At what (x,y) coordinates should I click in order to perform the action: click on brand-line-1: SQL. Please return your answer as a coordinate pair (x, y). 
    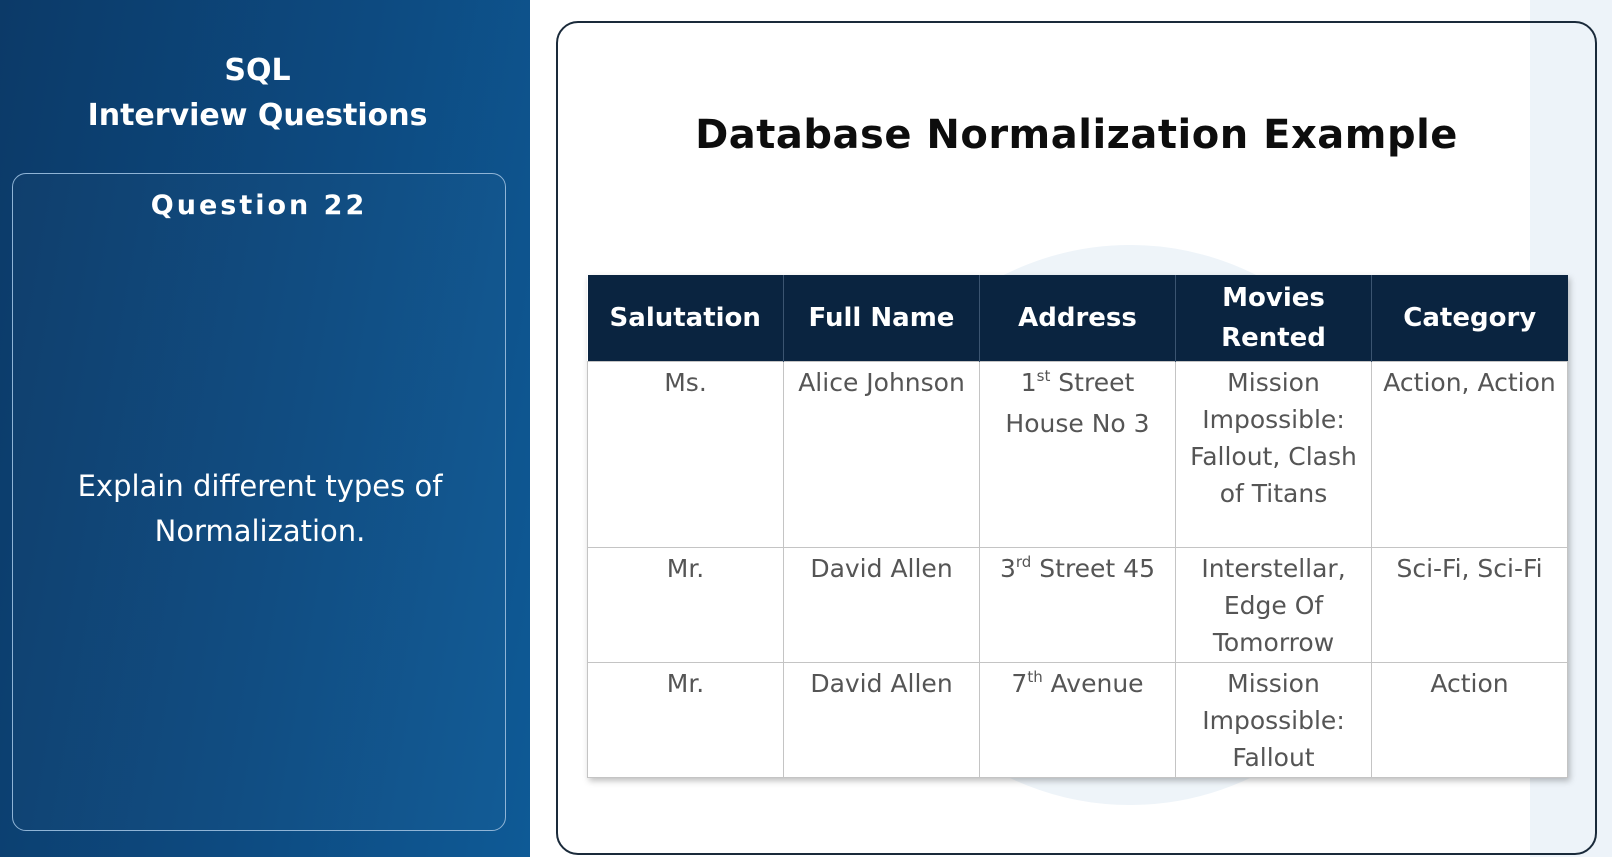
    Looking at the image, I should click on (257, 70).